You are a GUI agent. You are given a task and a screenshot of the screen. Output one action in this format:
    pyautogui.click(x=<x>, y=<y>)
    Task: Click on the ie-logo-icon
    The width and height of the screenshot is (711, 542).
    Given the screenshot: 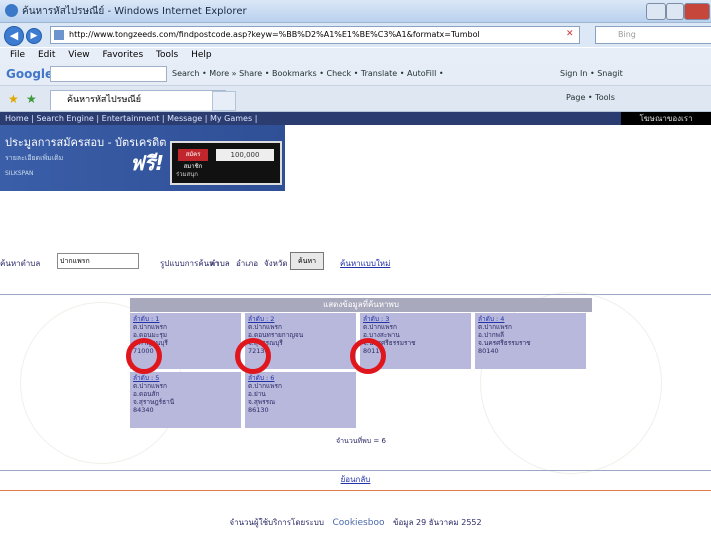 What is the action you would take?
    pyautogui.click(x=11, y=10)
    